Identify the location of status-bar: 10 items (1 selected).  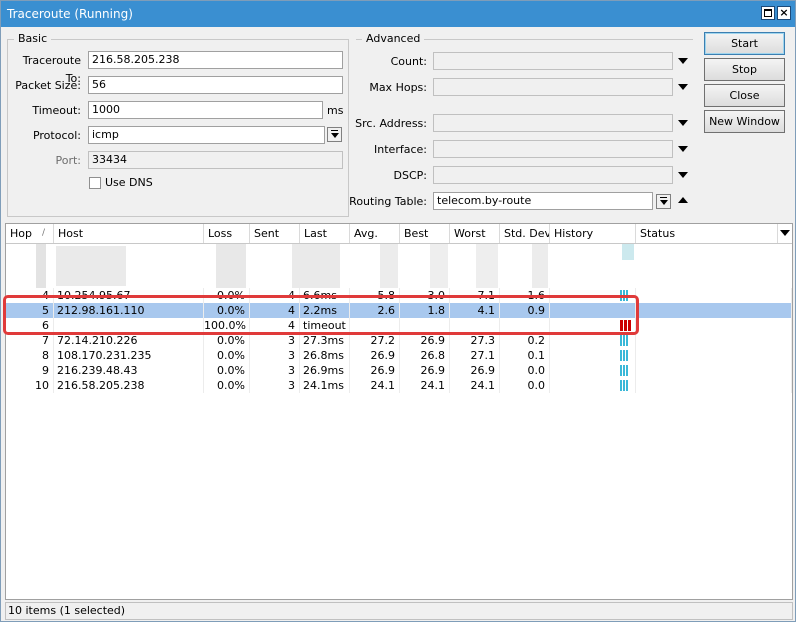
(399, 611).